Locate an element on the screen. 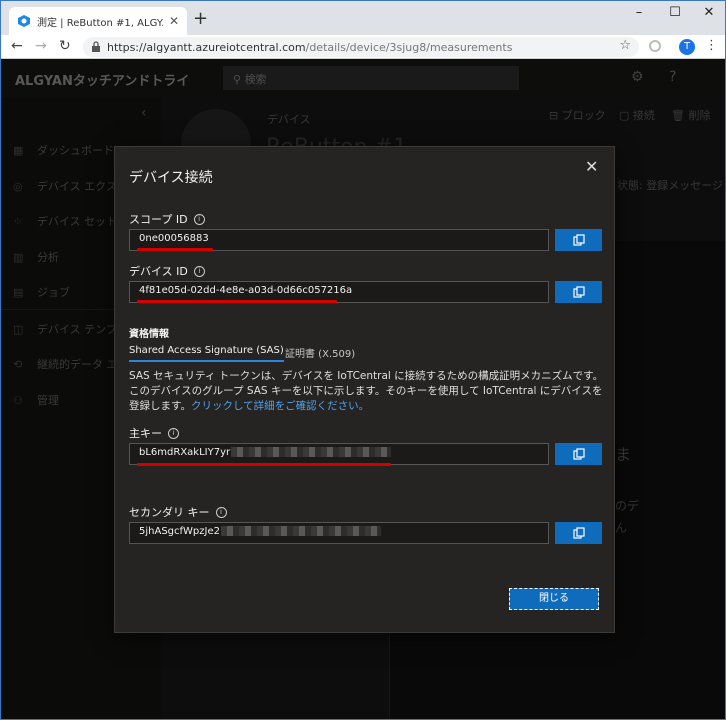  close-button: 閉じる is located at coordinates (554, 599).